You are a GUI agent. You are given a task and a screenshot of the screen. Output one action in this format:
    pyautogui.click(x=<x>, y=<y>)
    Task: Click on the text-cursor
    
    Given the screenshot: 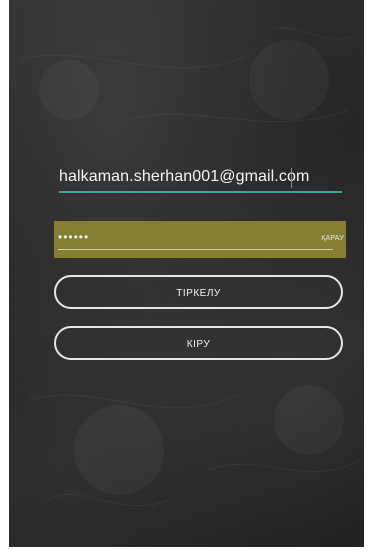 What is the action you would take?
    pyautogui.click(x=291, y=178)
    